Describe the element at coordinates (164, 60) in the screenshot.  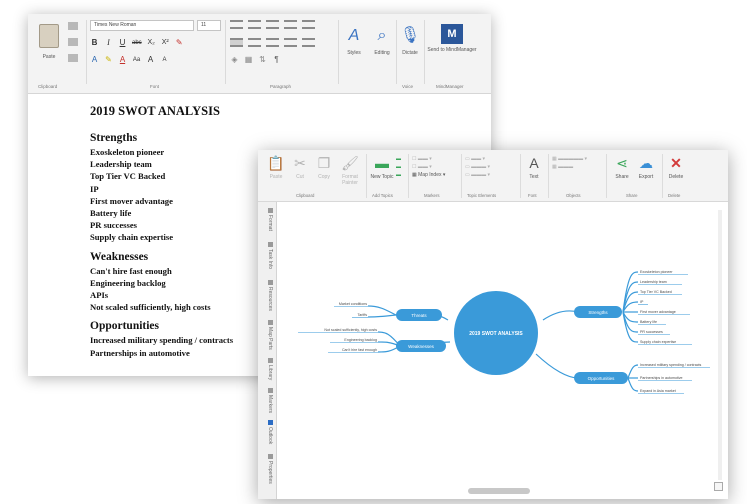
I see `shrink-font-button: A` at that location.